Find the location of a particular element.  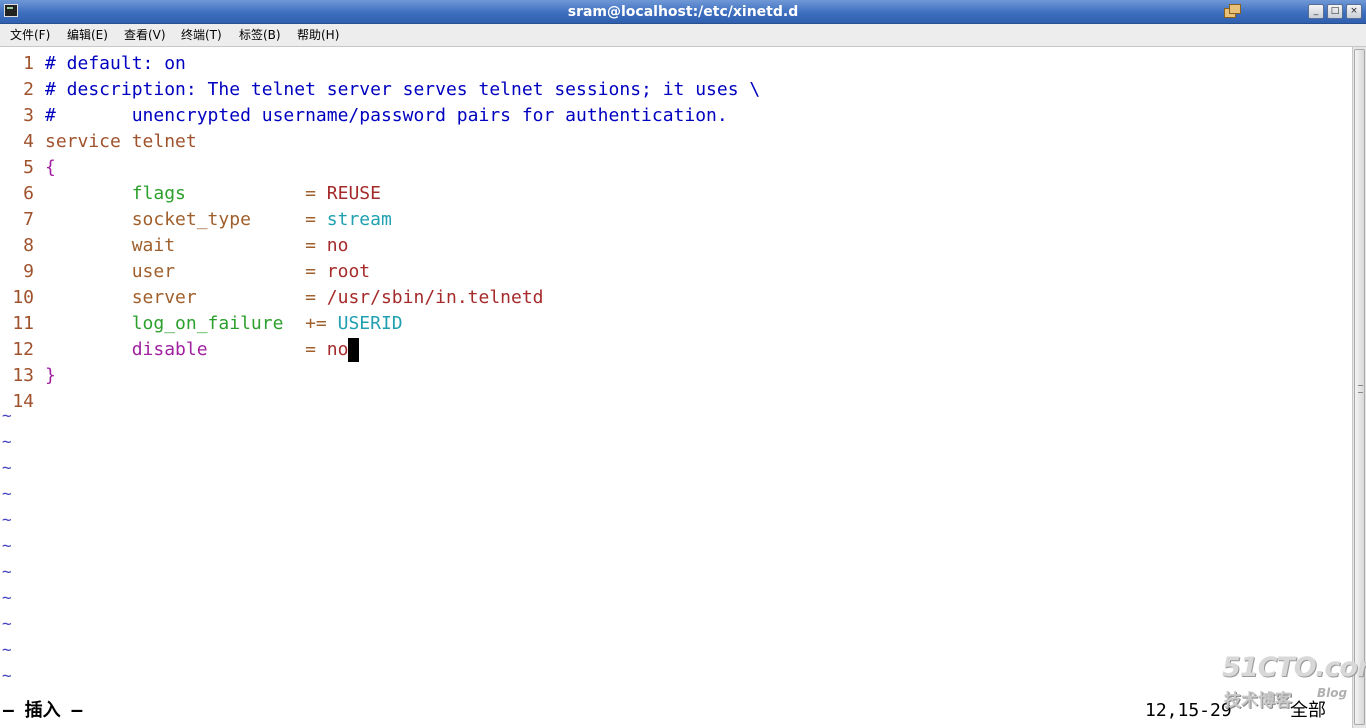

line-number: 11 is located at coordinates (23, 323).